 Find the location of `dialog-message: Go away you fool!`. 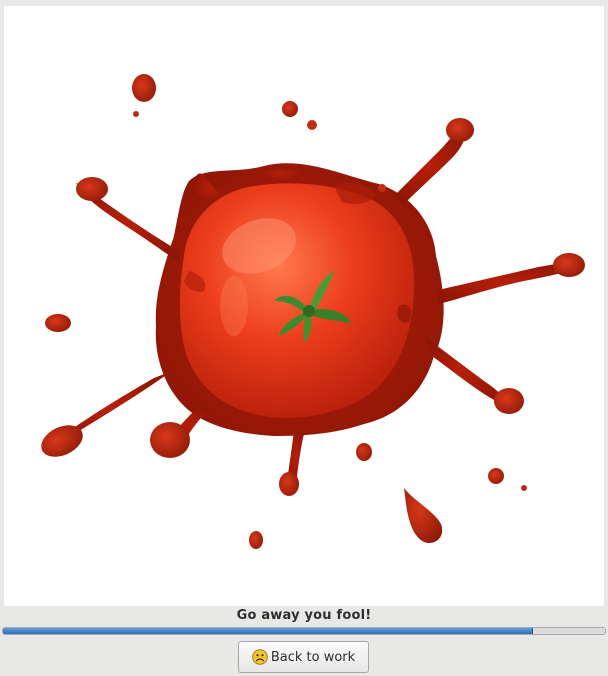

dialog-message: Go away you fool! is located at coordinates (304, 615).